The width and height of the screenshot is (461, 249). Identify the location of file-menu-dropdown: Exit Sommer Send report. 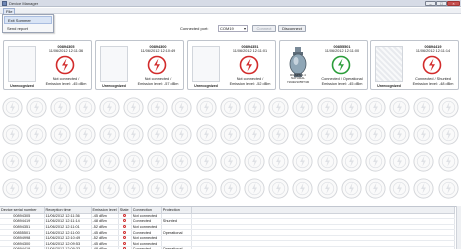
(28, 23).